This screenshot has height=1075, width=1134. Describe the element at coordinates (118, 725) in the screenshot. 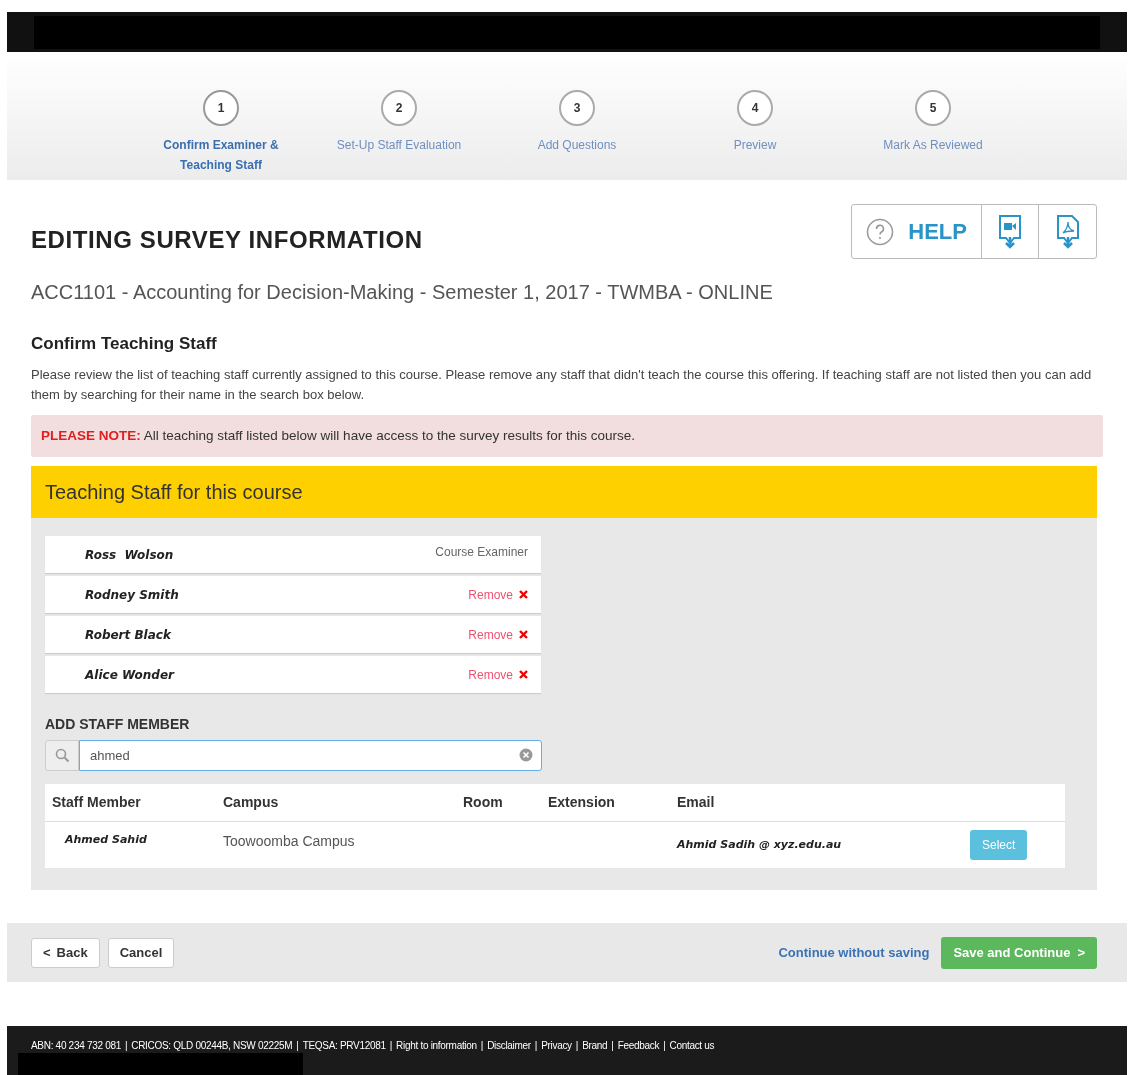

I see `add-staff-label: ADD STAFF MEMBER` at that location.